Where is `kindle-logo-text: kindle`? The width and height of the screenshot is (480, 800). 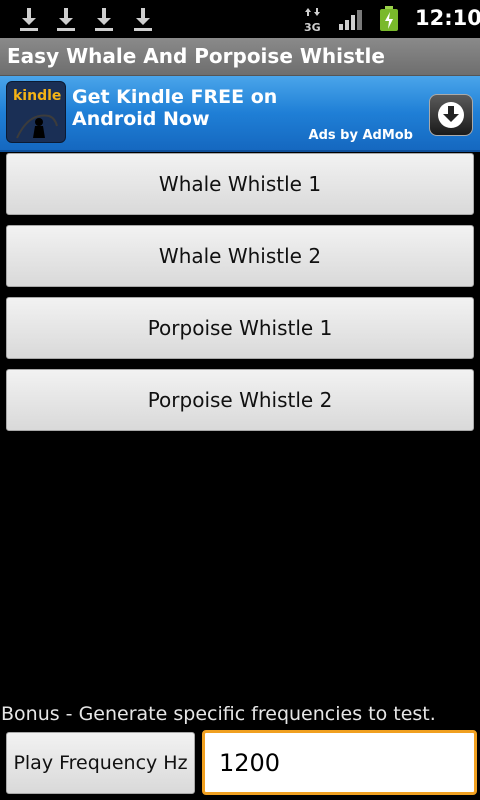 kindle-logo-text: kindle is located at coordinates (37, 96).